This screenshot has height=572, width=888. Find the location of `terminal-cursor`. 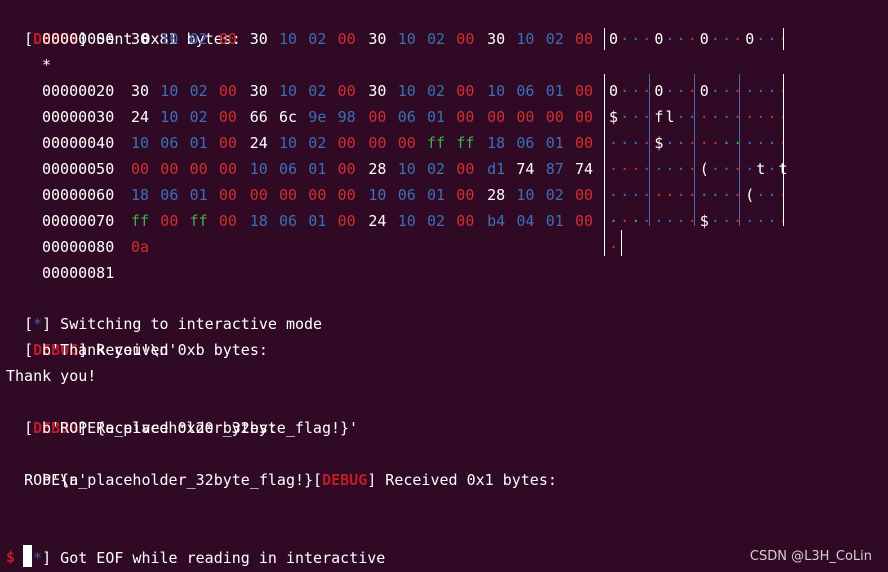

terminal-cursor is located at coordinates (27, 556).